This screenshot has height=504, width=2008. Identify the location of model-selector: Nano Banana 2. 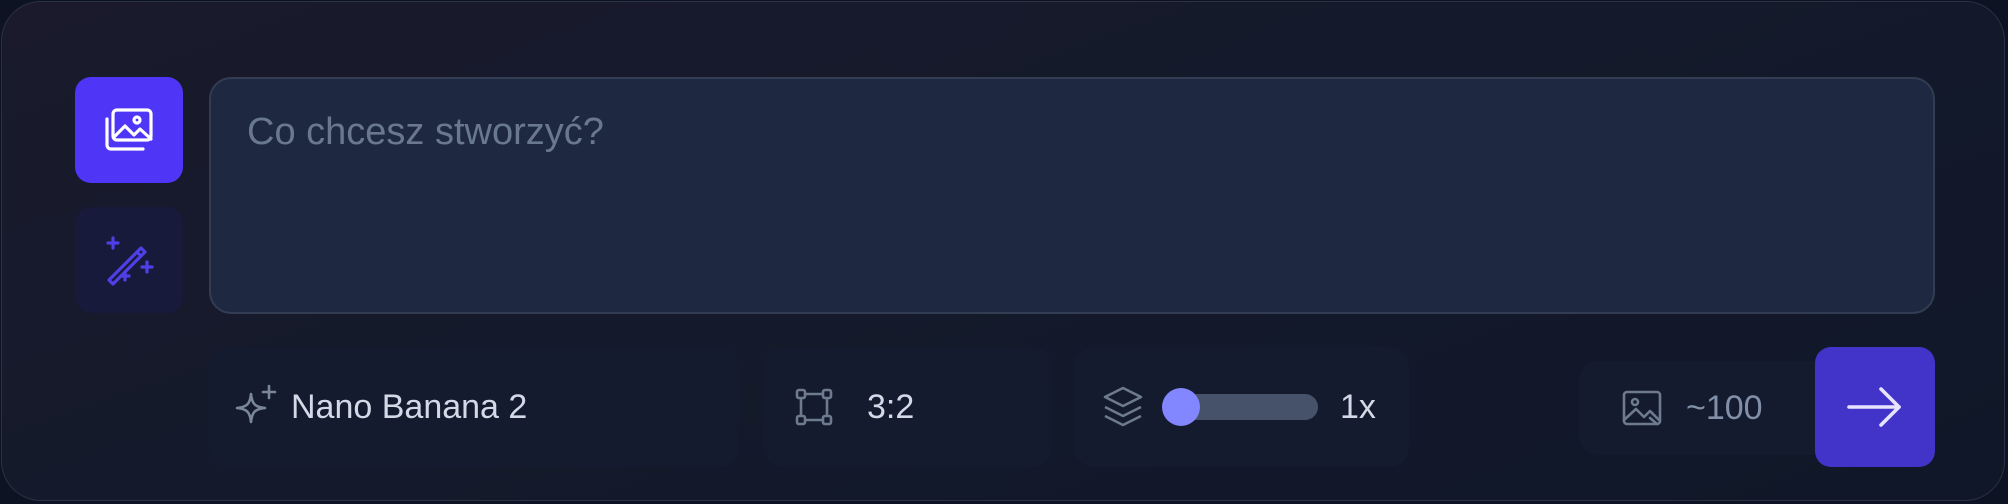
(474, 407).